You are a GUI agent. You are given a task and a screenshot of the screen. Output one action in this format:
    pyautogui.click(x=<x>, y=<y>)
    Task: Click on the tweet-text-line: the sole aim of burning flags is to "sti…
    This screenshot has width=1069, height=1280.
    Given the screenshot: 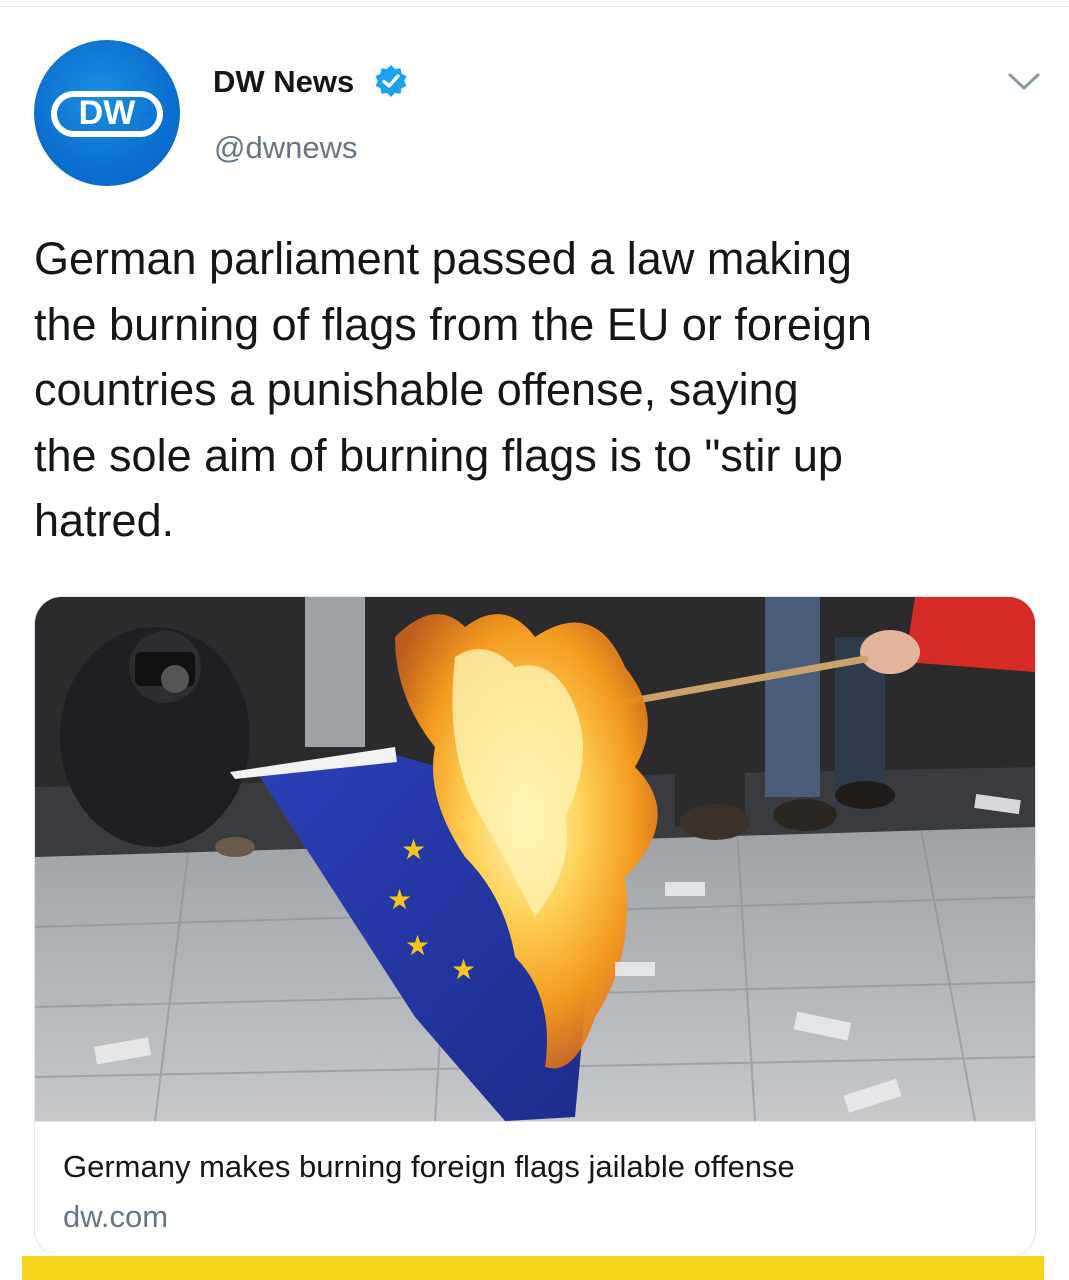 What is the action you would take?
    pyautogui.click(x=438, y=455)
    